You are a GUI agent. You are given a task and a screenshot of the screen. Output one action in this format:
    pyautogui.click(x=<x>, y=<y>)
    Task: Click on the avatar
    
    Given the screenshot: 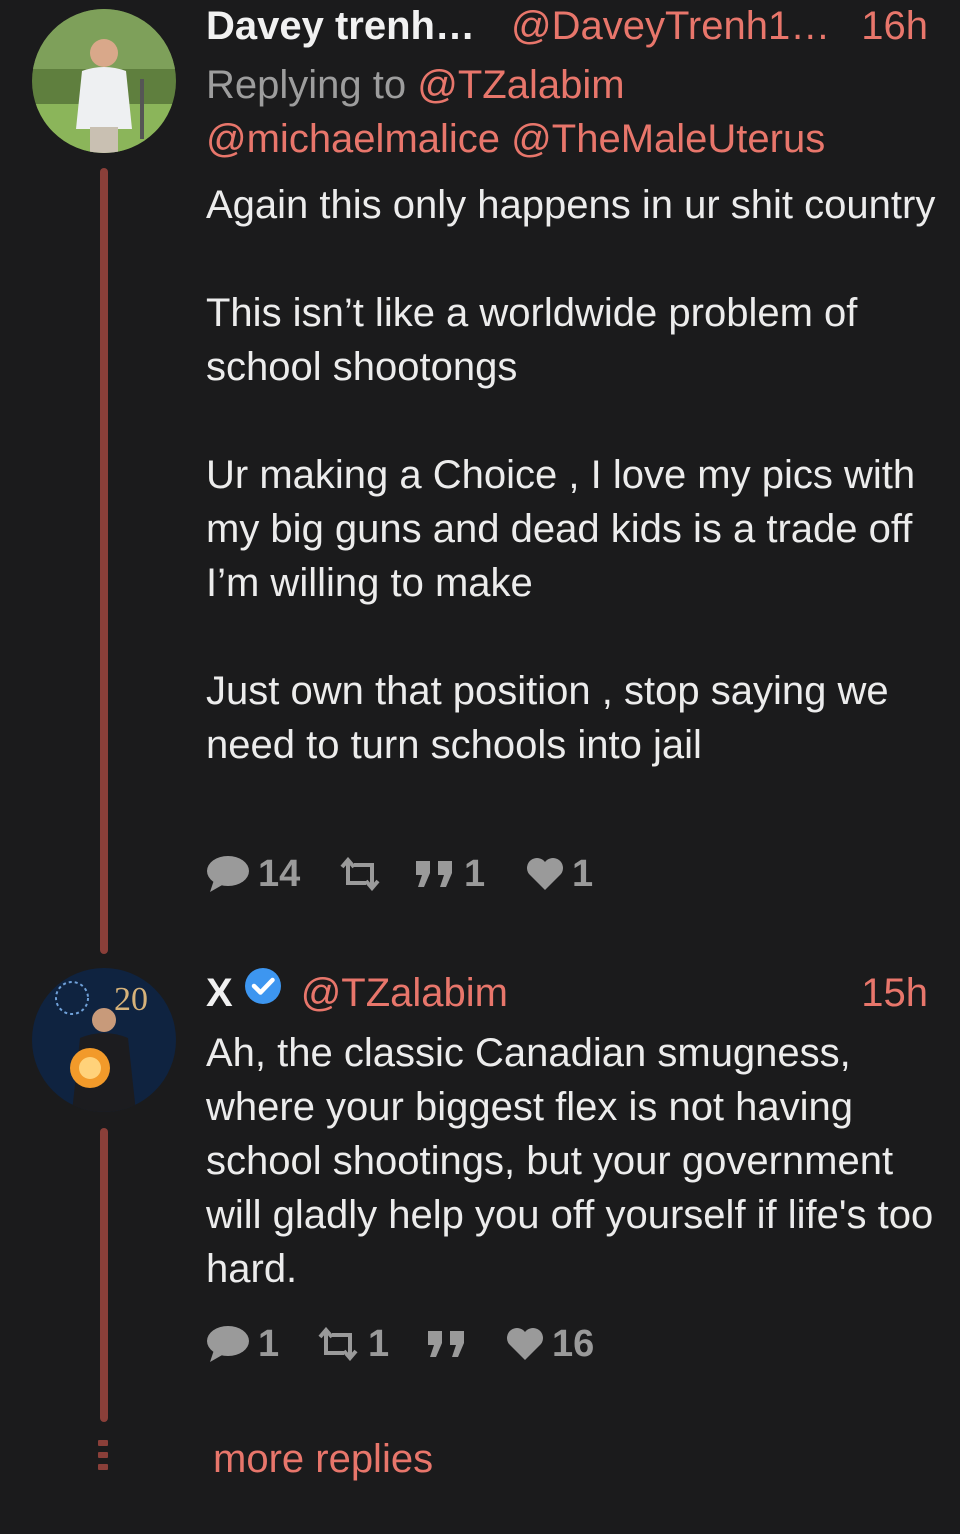 What is the action you would take?
    pyautogui.click(x=104, y=81)
    